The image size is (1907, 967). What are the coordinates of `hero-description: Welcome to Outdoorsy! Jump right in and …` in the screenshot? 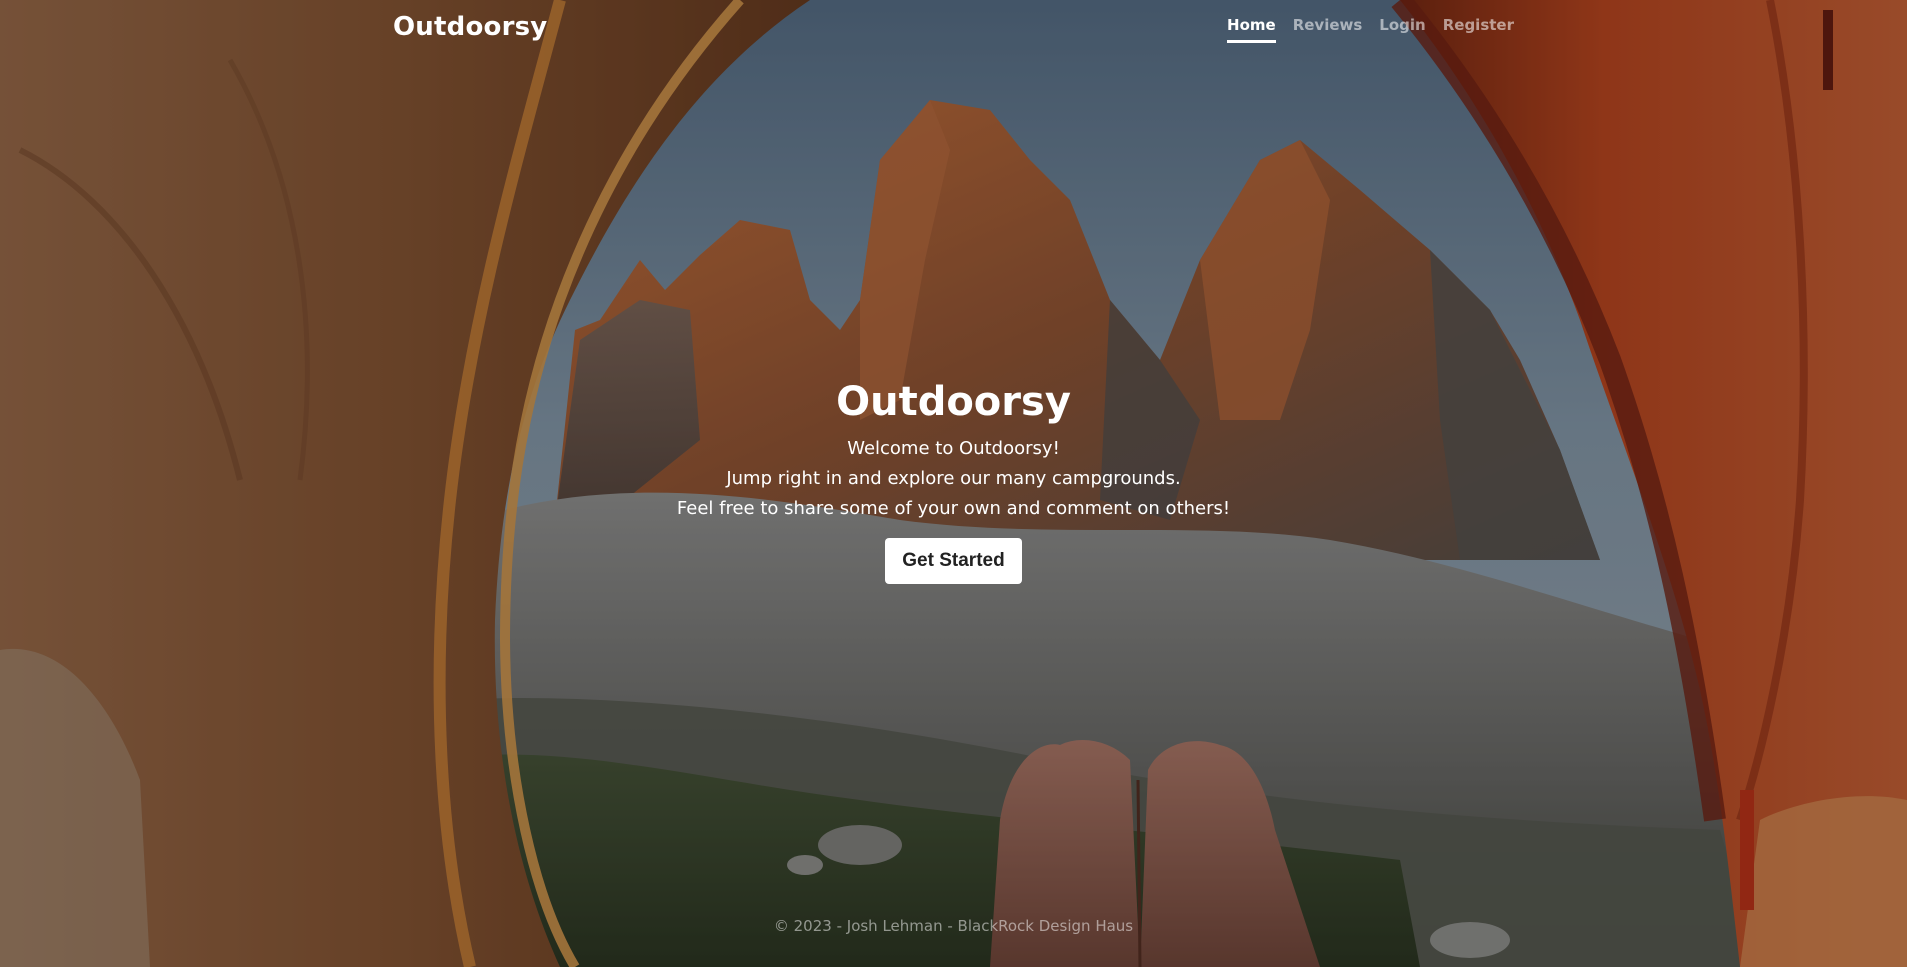 It's located at (953, 479).